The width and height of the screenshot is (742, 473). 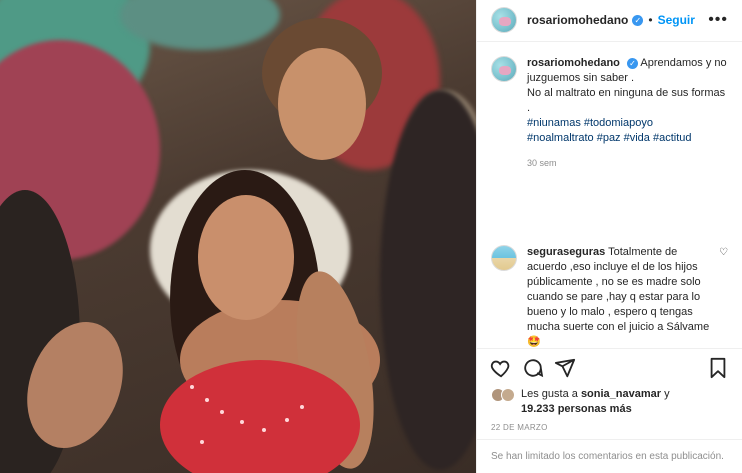 I want to click on caption-author-avatar, so click(x=504, y=68).